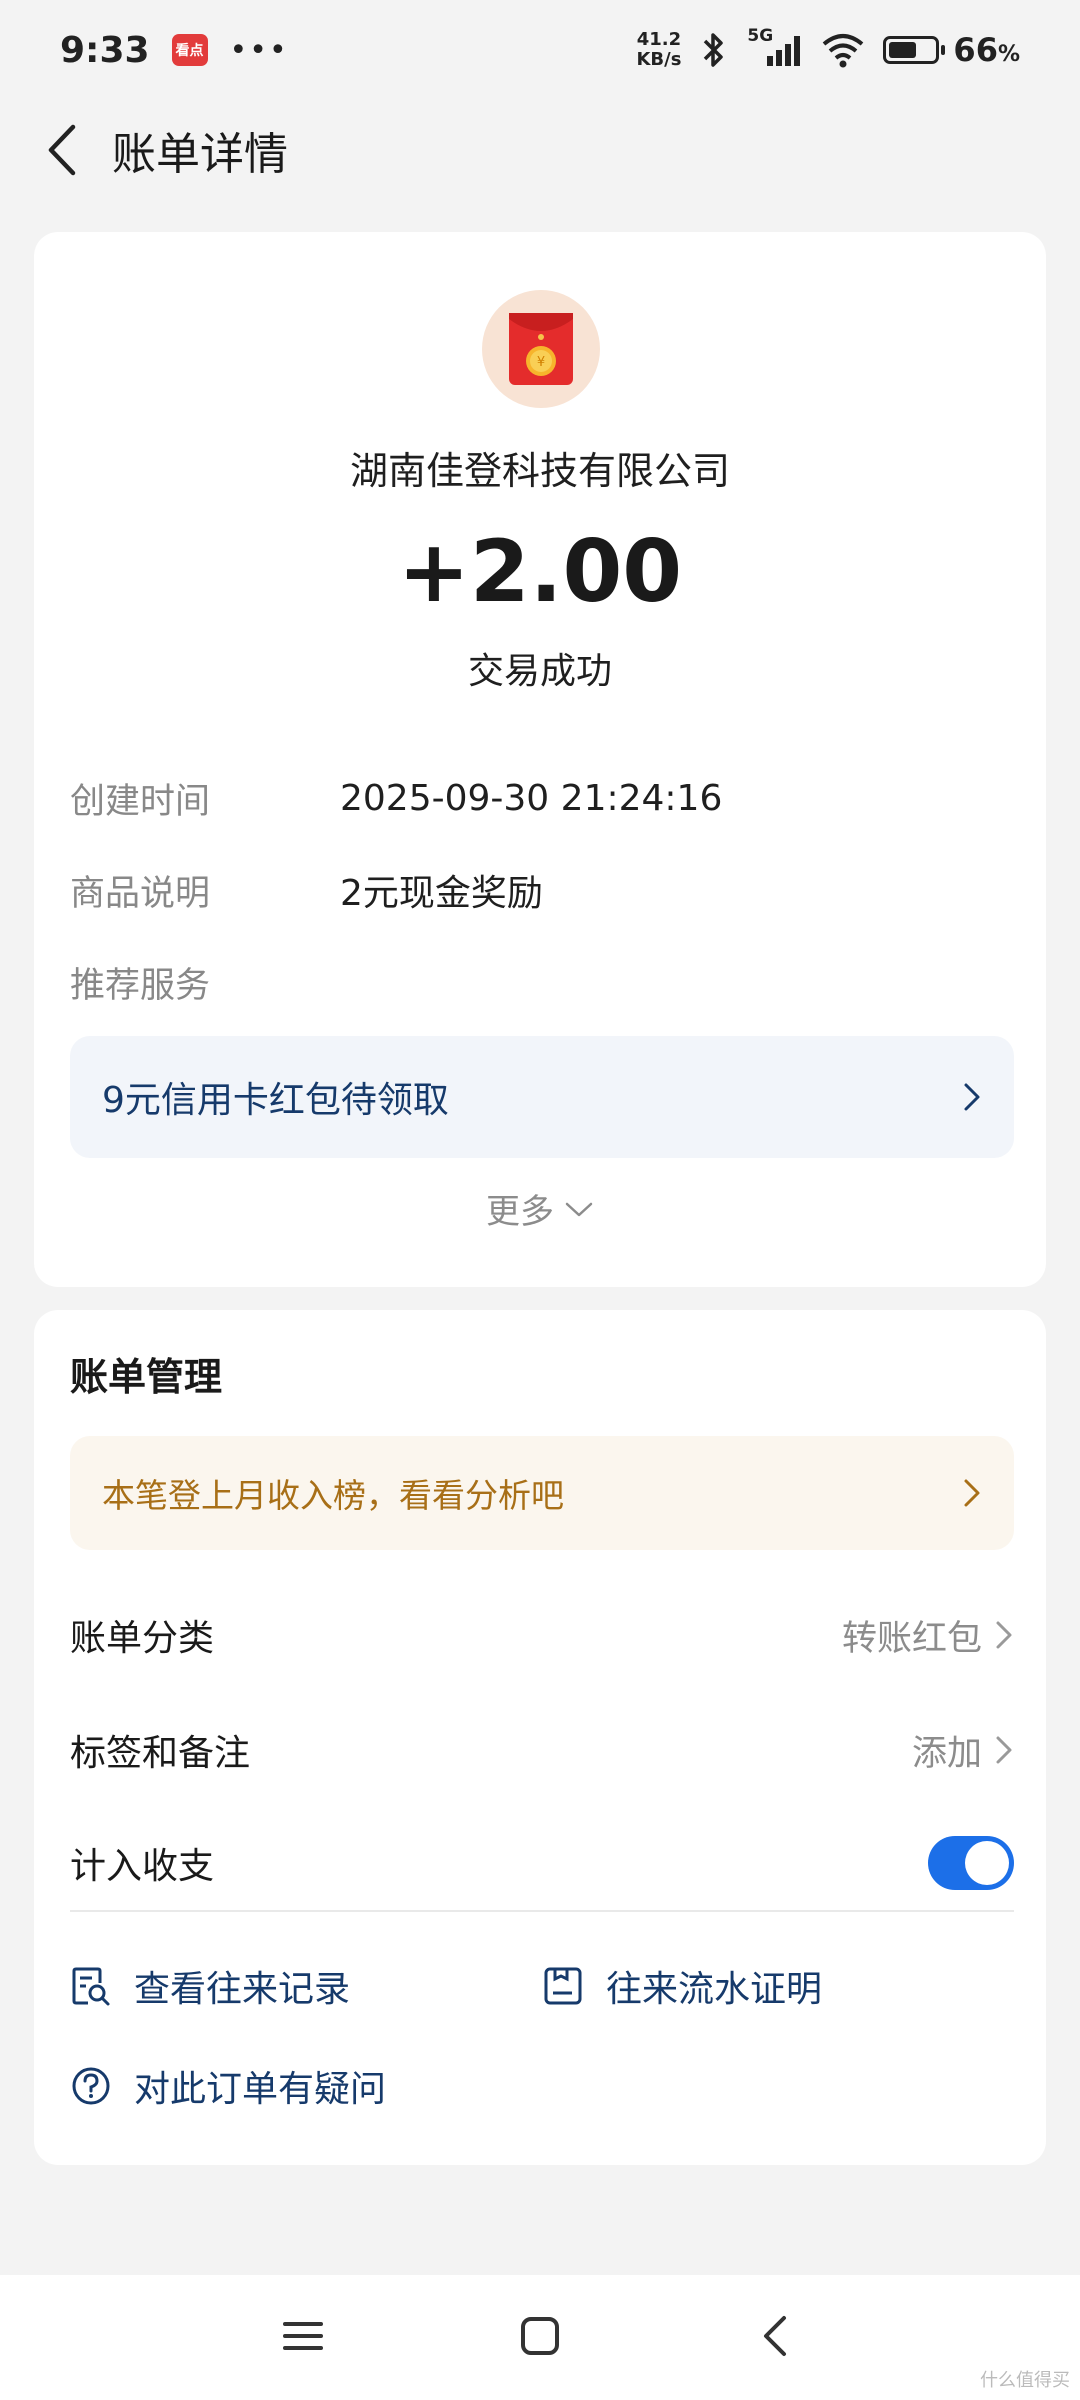 This screenshot has width=1080, height=2400. What do you see at coordinates (542, 1863) in the screenshot?
I see `include-in-balance-row: 计入收支` at bounding box center [542, 1863].